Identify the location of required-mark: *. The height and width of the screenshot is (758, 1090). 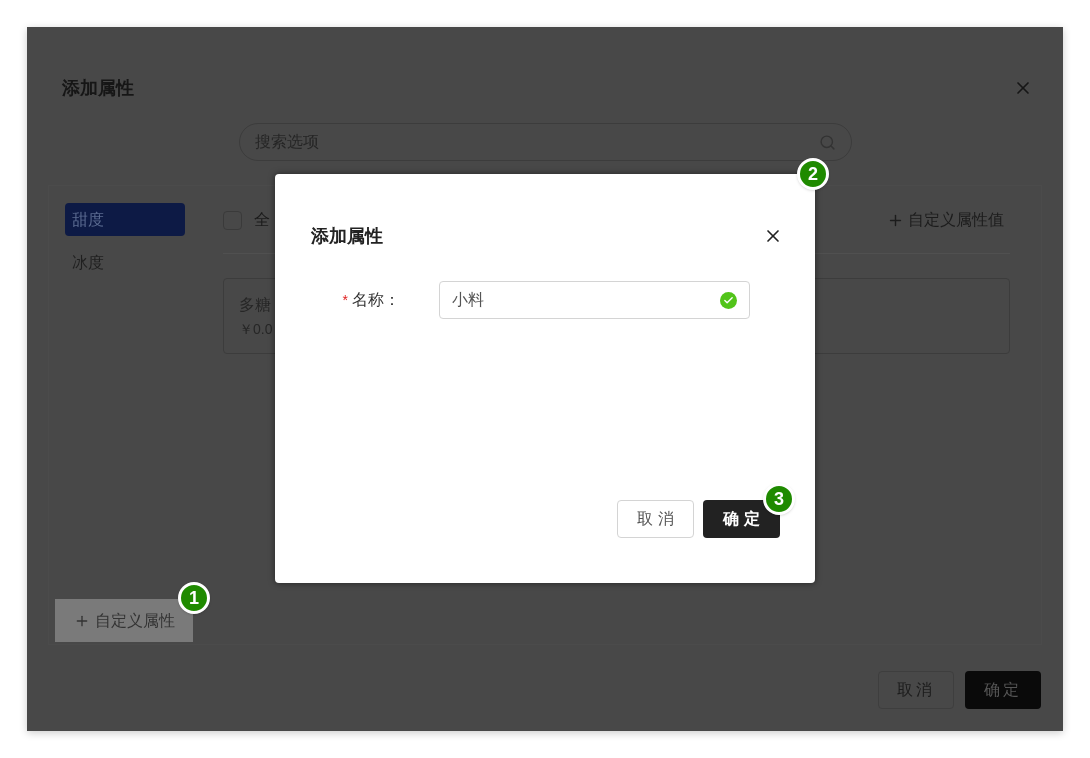
(345, 300).